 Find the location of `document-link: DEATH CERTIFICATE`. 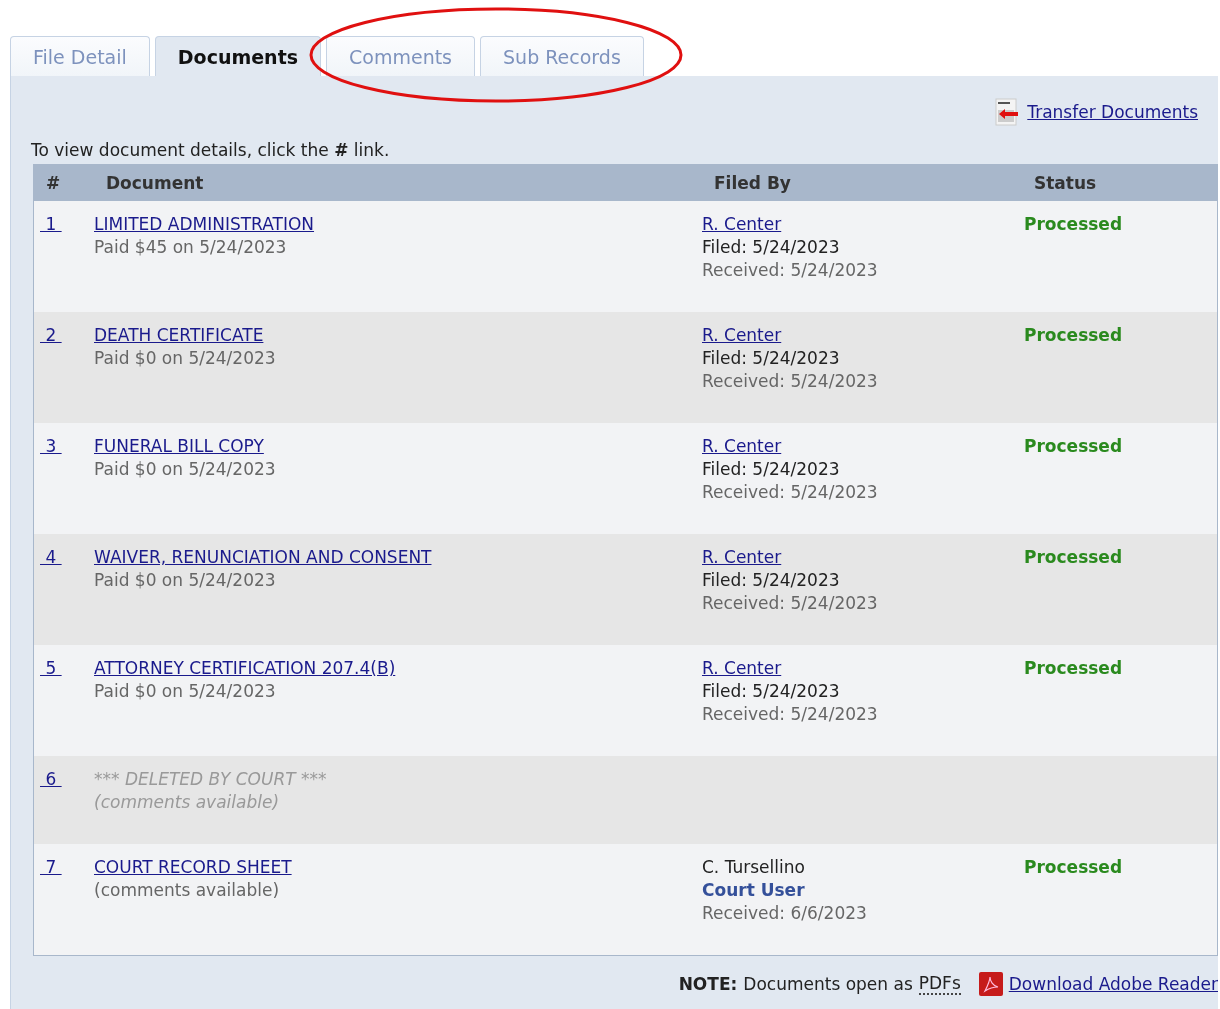

document-link: DEATH CERTIFICATE is located at coordinates (179, 335).